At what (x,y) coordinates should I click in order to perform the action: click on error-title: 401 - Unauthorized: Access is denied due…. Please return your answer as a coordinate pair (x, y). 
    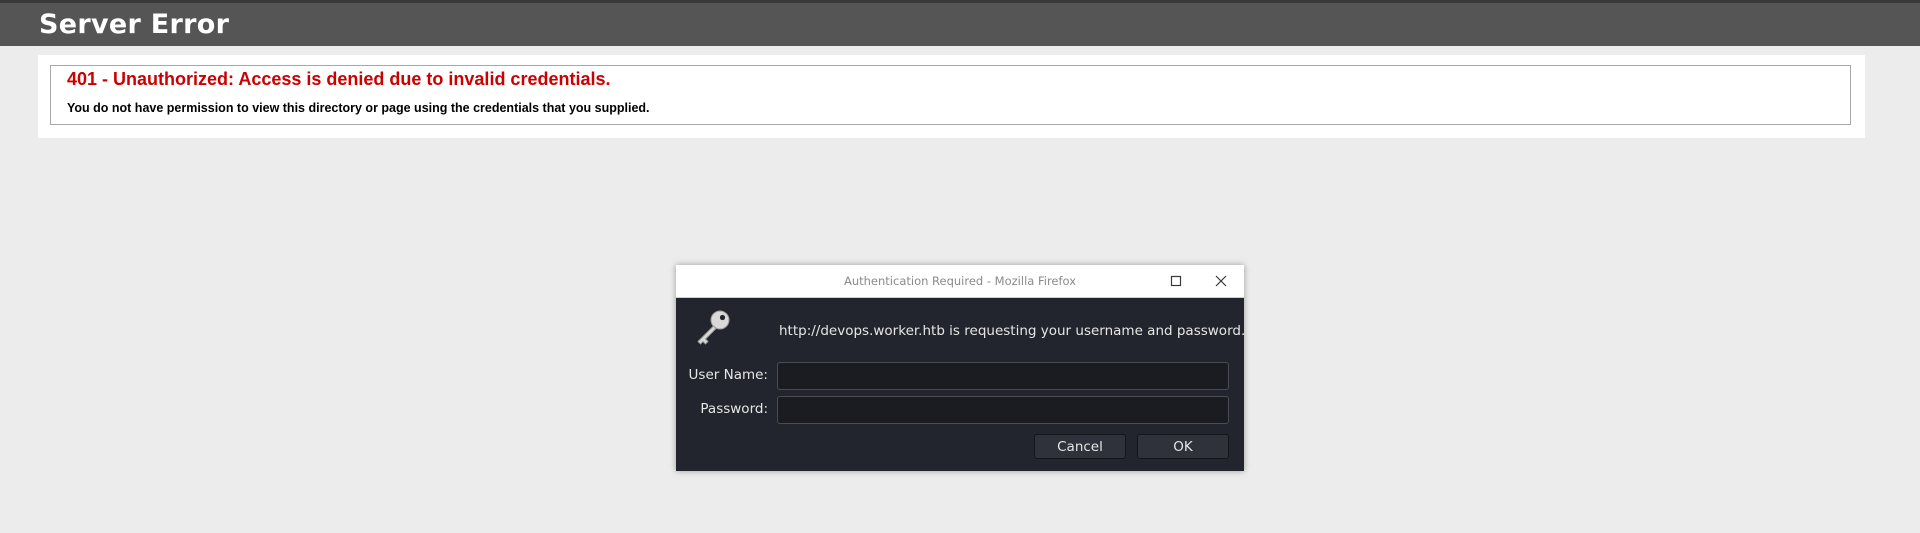
    Looking at the image, I should click on (339, 79).